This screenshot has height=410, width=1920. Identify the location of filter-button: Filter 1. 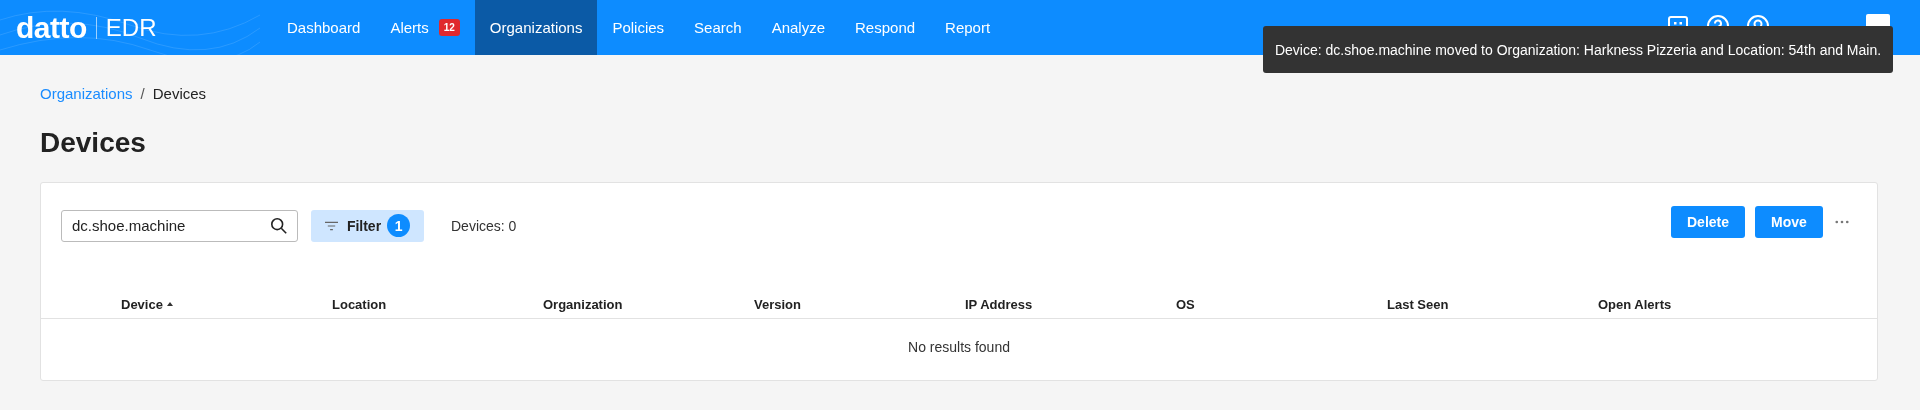
(367, 225).